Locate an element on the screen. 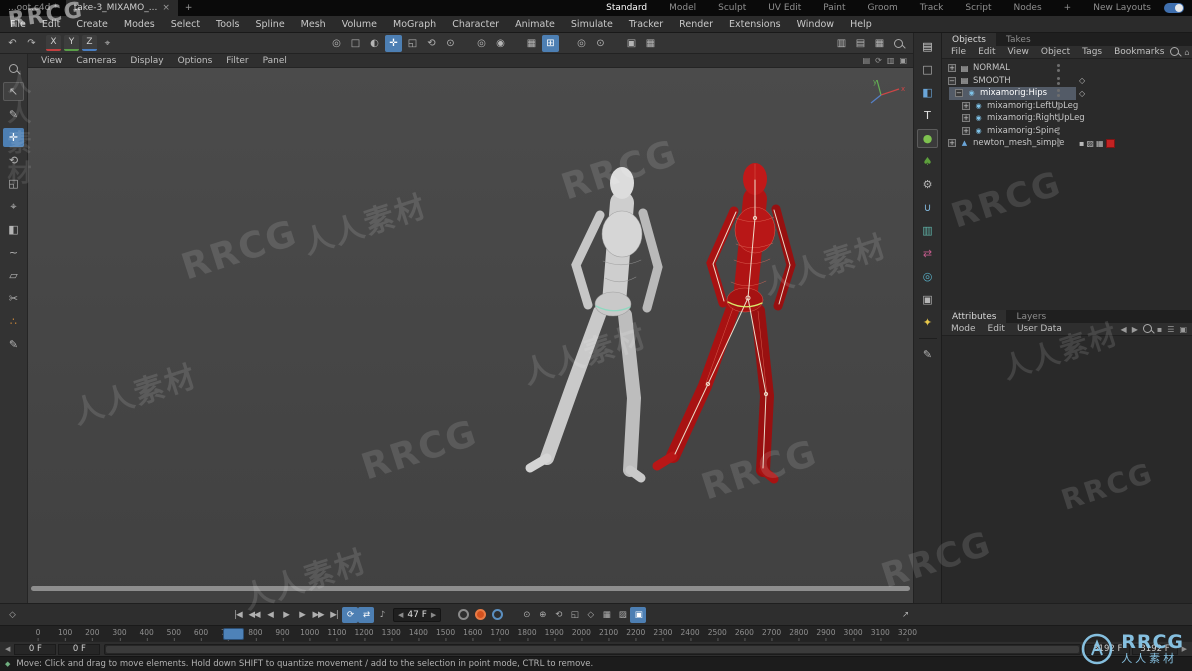  viewport-hscrollbar is located at coordinates (470, 588).